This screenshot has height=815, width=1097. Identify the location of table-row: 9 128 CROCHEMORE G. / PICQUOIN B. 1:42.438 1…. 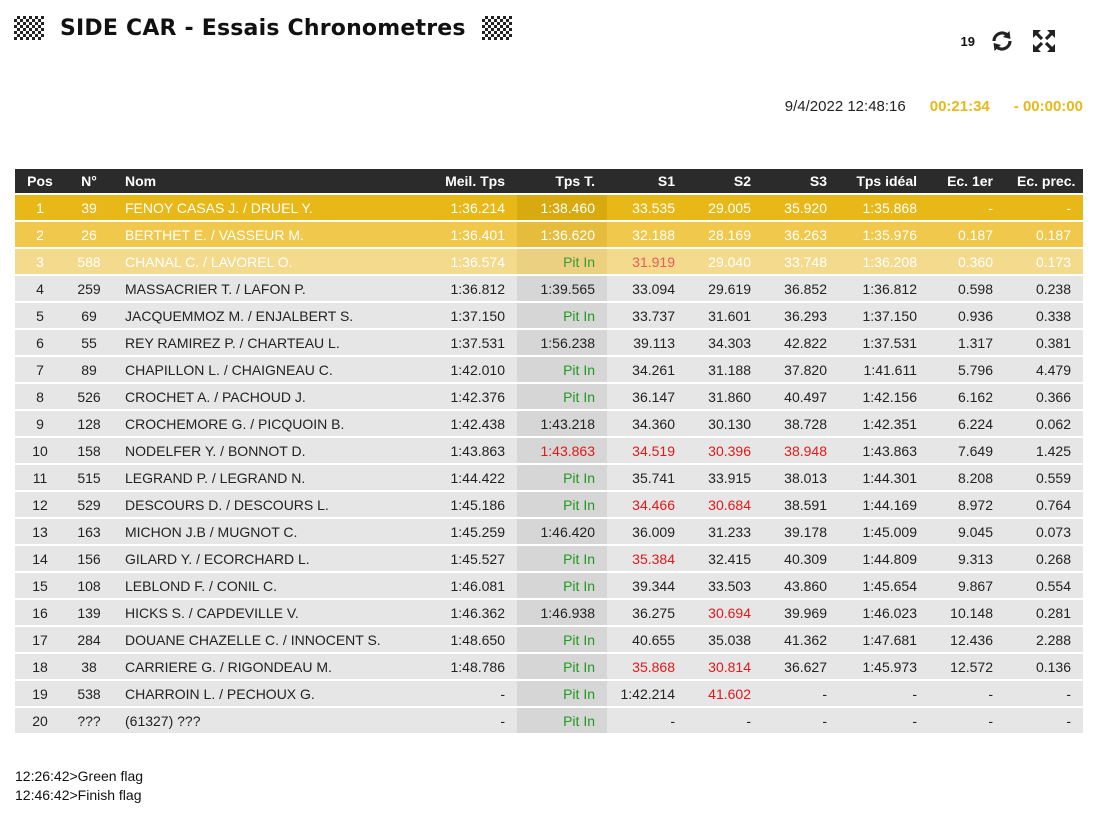
(549, 423).